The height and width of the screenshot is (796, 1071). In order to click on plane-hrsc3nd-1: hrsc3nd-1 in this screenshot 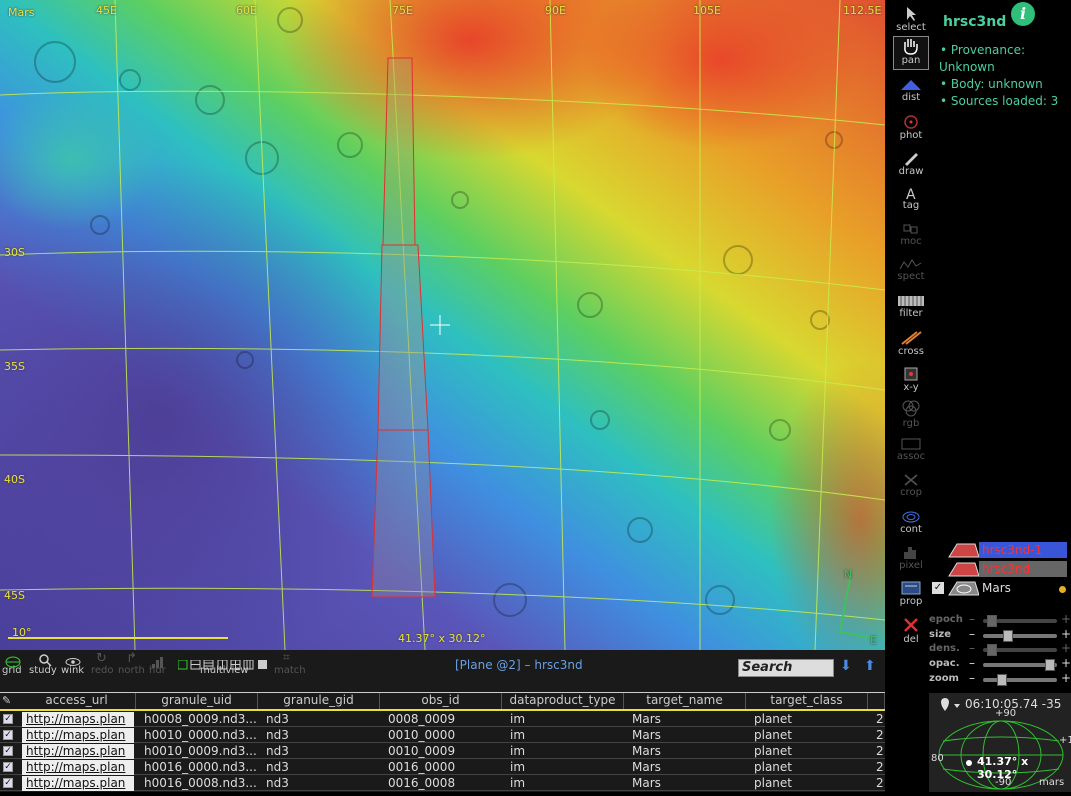, I will do `click(1023, 550)`.